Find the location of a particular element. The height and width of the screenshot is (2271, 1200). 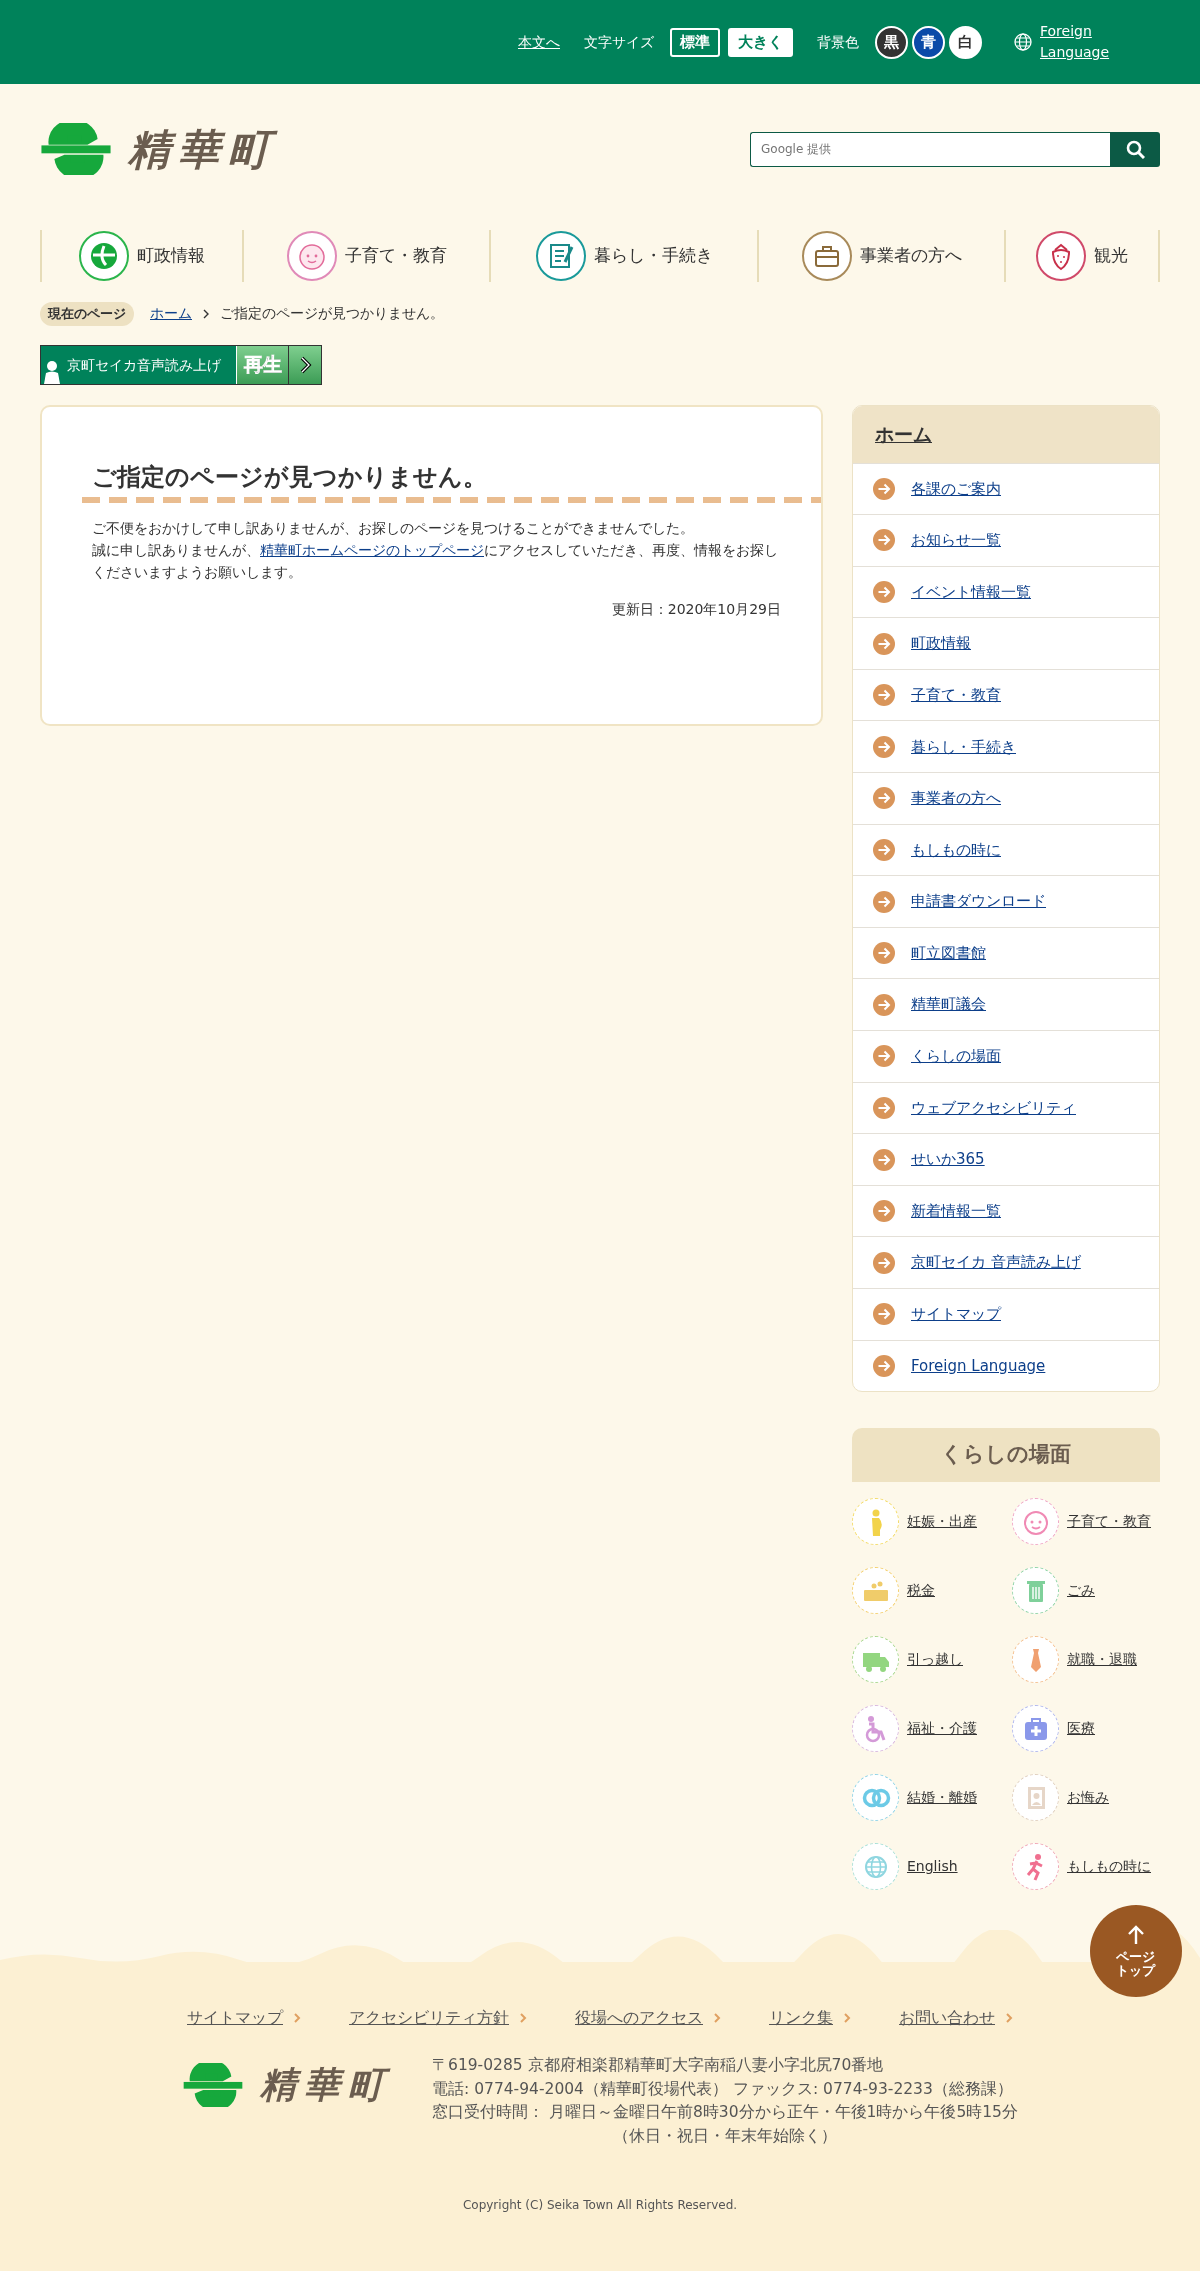

sidebar-link: 申請書ダウンロード is located at coordinates (978, 901).